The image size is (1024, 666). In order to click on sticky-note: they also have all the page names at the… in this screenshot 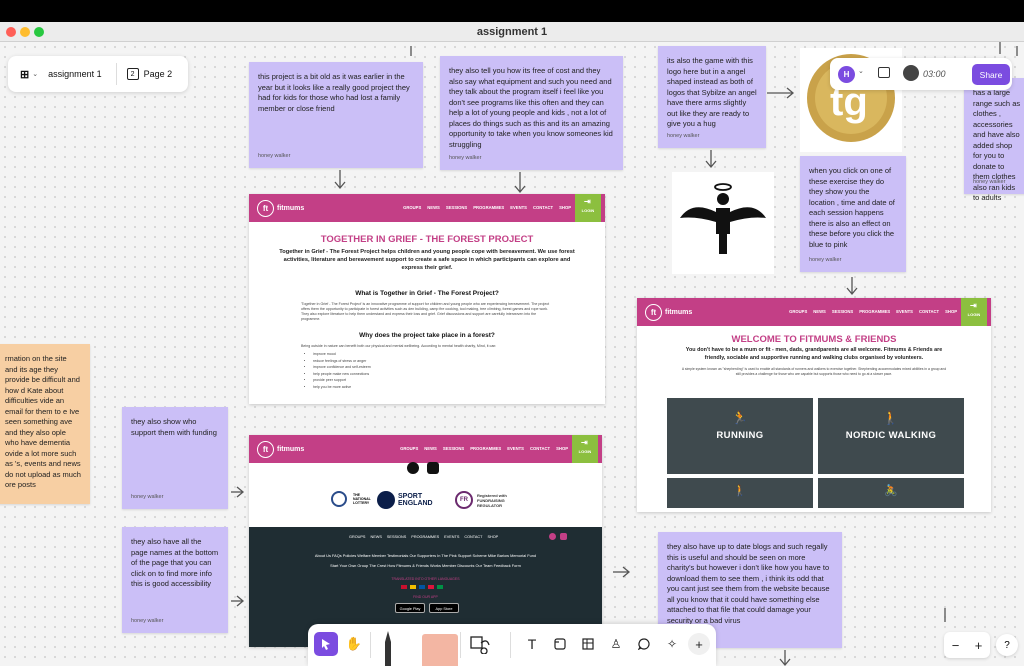, I will do `click(175, 580)`.